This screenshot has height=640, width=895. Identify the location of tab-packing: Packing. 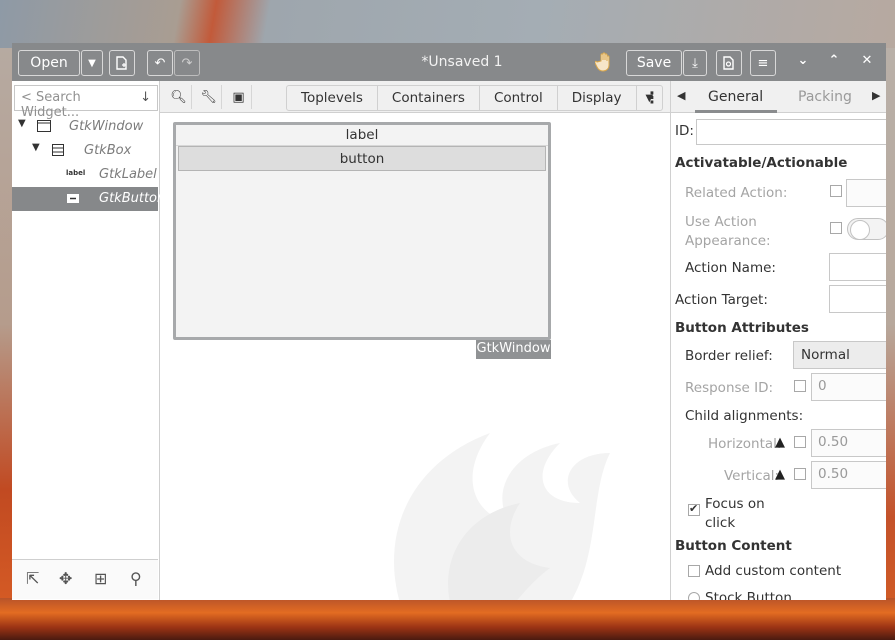
(825, 97).